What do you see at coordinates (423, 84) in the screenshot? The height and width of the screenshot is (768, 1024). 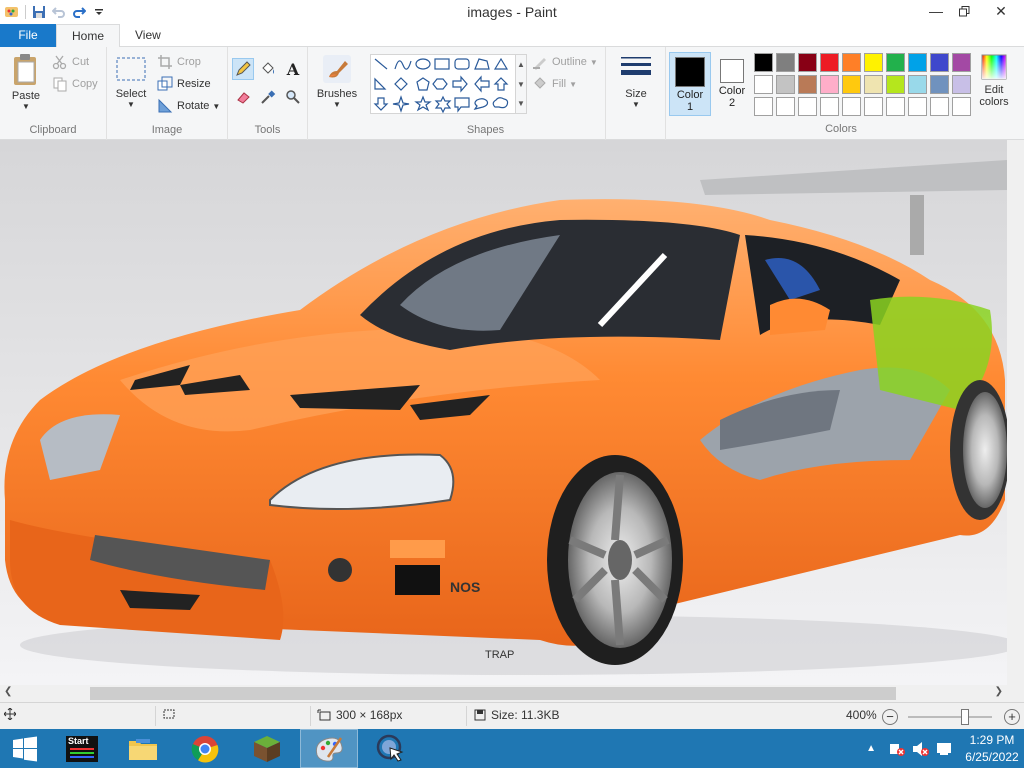 I see `pentagon-shape-icon` at bounding box center [423, 84].